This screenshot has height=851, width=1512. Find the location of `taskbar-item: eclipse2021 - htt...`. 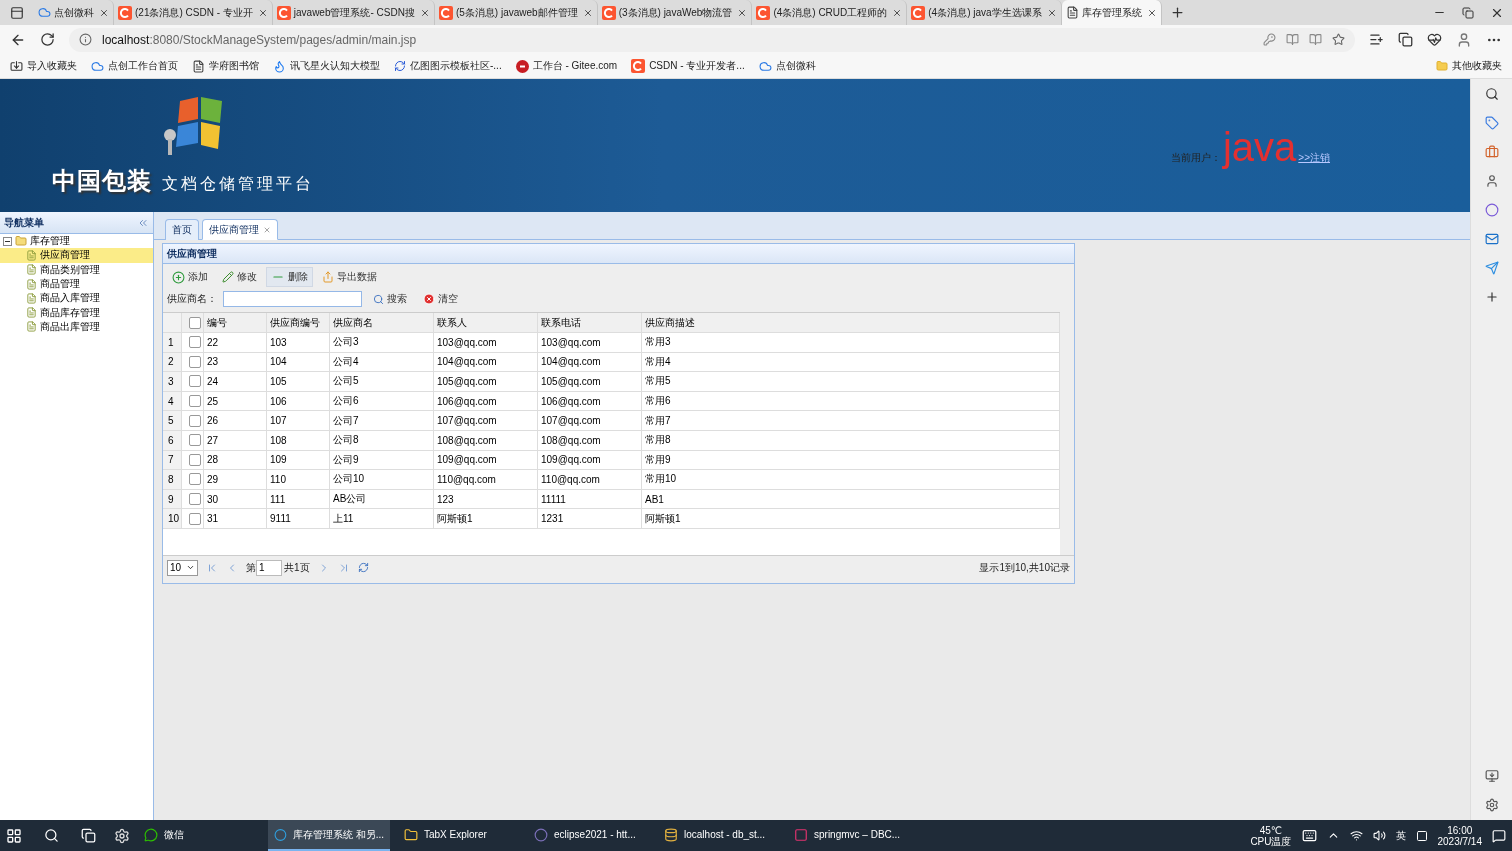

taskbar-item: eclipse2021 - htt... is located at coordinates (589, 835).